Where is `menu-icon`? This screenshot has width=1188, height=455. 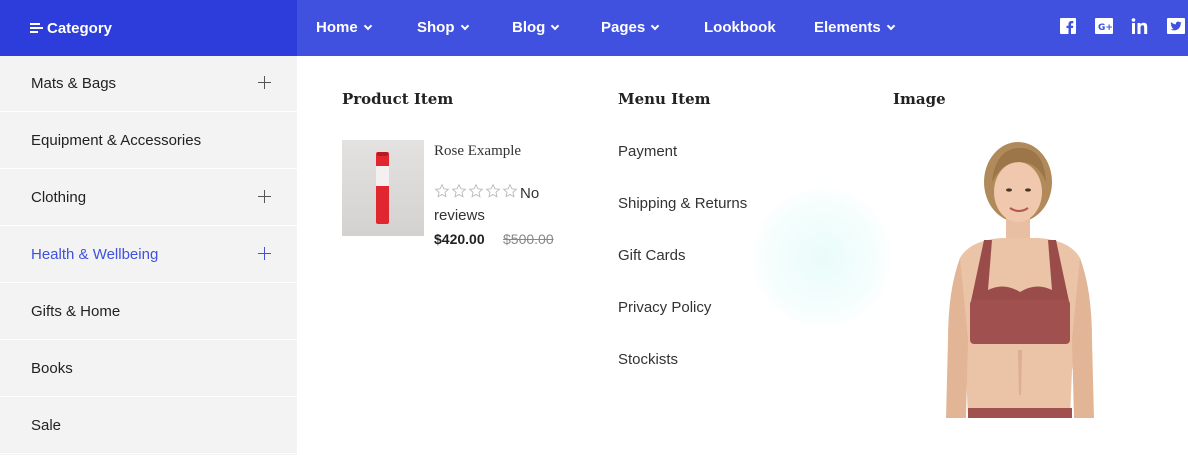 menu-icon is located at coordinates (36, 28).